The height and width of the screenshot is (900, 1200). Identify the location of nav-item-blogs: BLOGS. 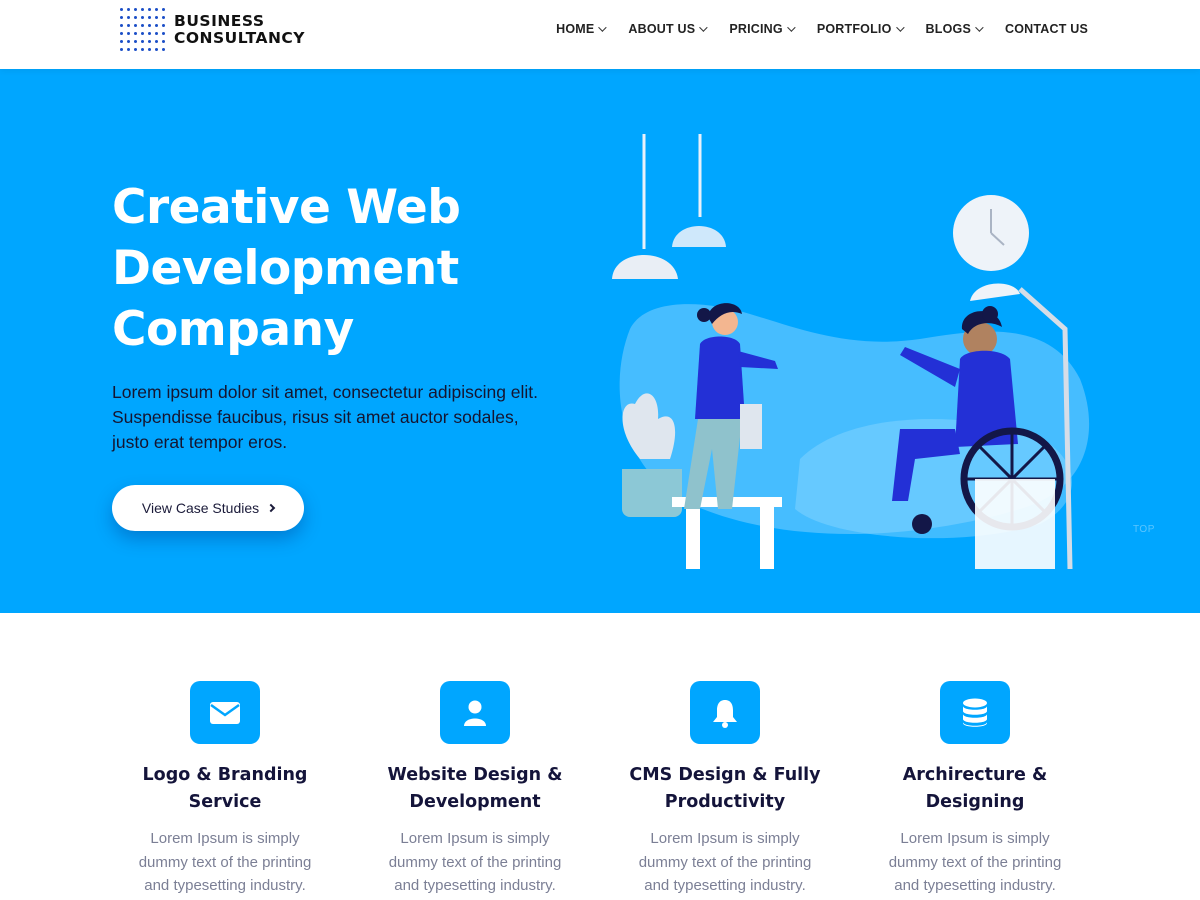
(954, 29).